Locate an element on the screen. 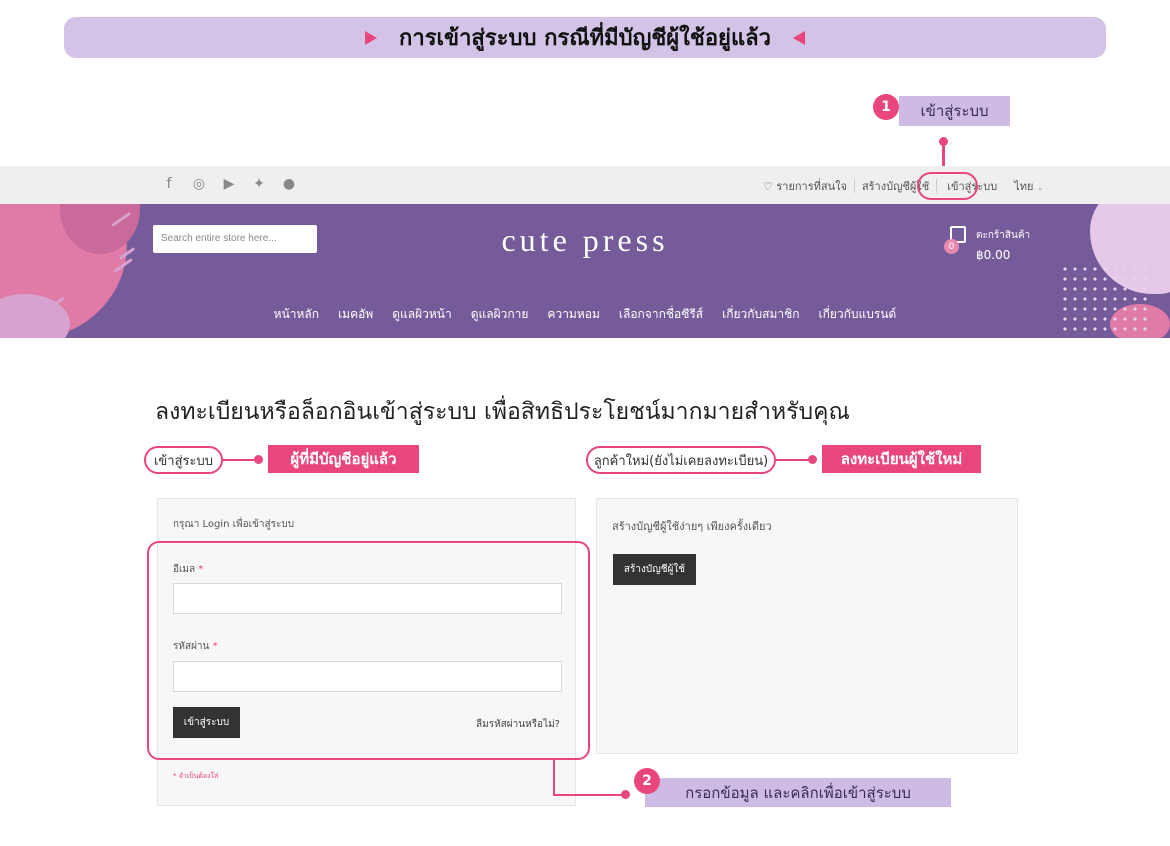  cart-label: ตะกร้าสินค้า is located at coordinates (1003, 235).